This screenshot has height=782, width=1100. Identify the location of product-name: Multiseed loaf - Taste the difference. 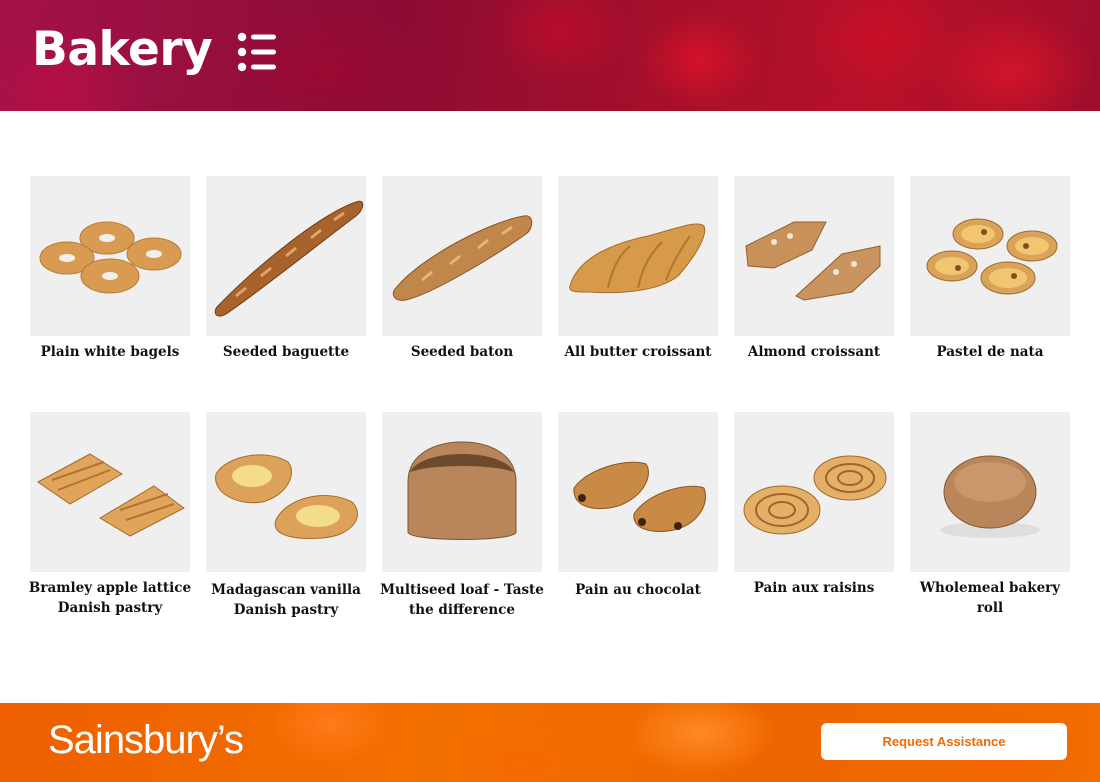
(462, 600).